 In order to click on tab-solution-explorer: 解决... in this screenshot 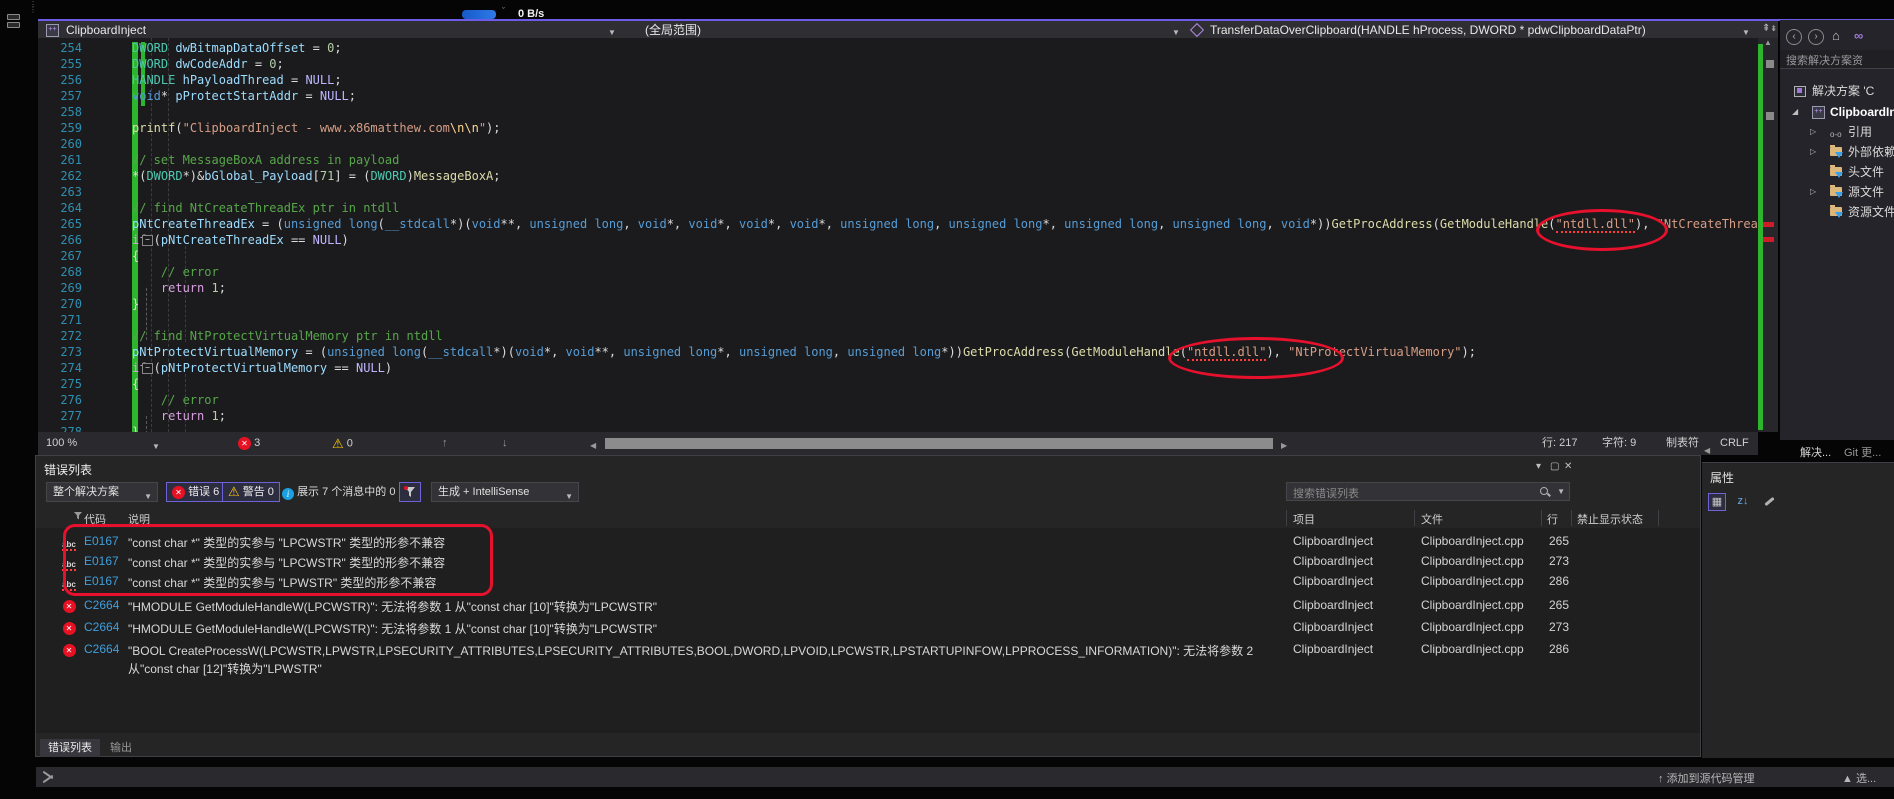, I will do `click(1815, 452)`.